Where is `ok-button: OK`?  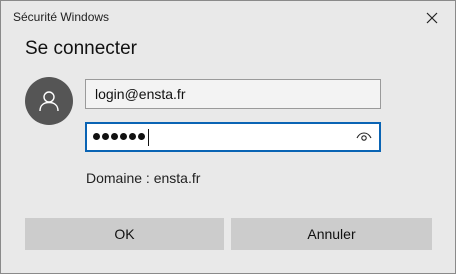 ok-button: OK is located at coordinates (124, 234).